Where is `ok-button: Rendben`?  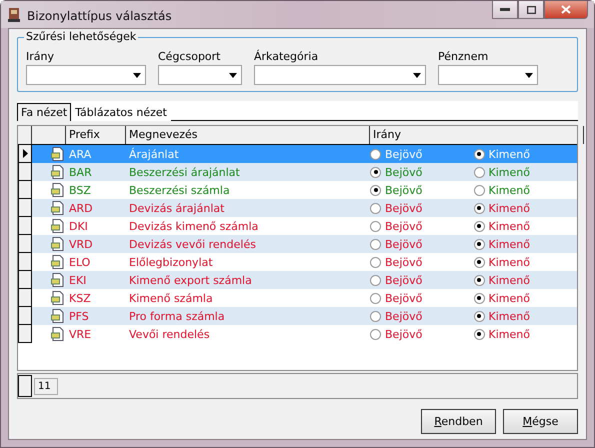 ok-button: Rendben is located at coordinates (458, 421).